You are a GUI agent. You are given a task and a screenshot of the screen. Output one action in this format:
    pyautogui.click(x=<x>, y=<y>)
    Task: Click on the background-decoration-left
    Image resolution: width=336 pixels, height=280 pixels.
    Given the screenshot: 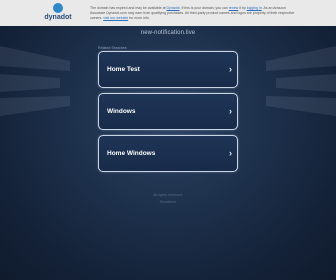 What is the action you would take?
    pyautogui.click(x=35, y=81)
    